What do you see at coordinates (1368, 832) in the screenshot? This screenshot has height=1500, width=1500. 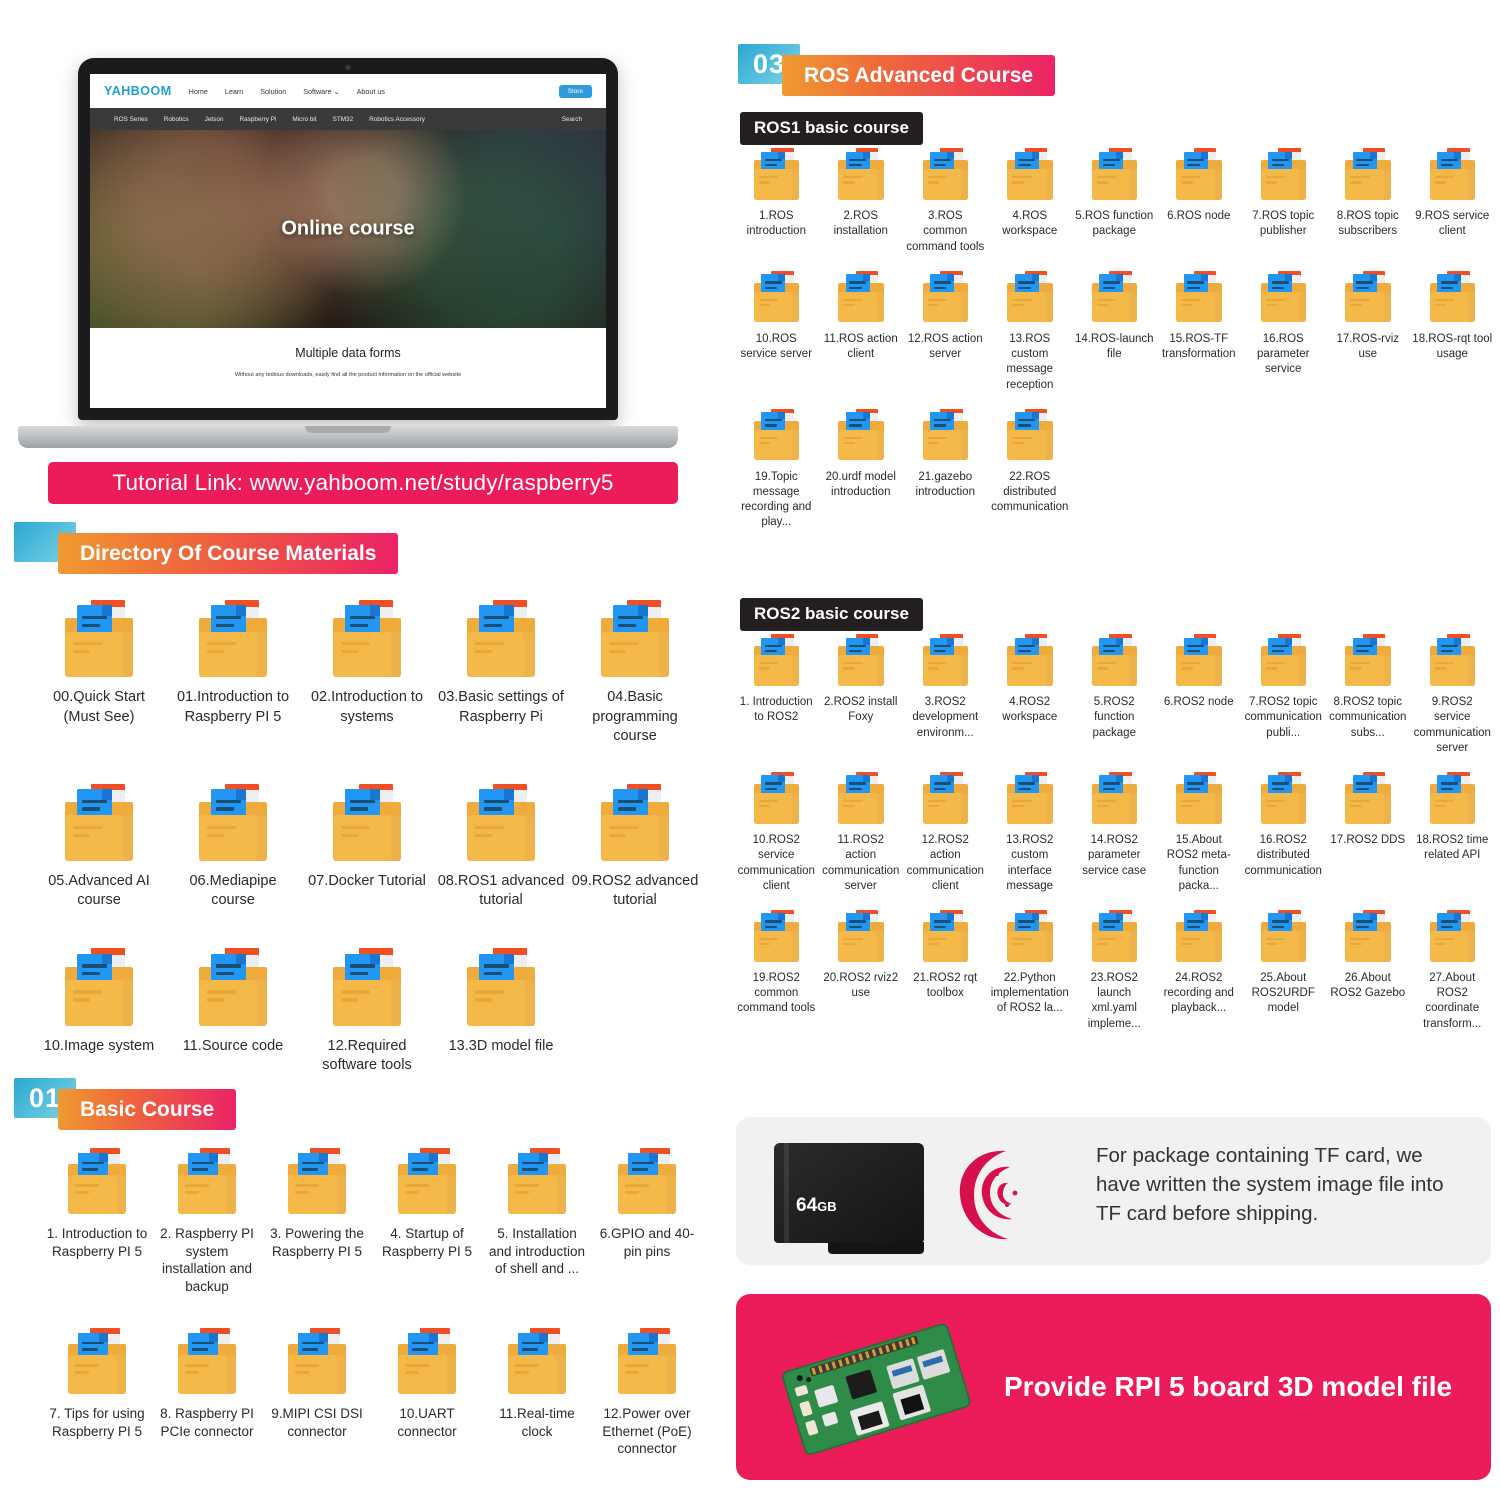 I see `folder-item: 17.ROS2 DDS` at bounding box center [1368, 832].